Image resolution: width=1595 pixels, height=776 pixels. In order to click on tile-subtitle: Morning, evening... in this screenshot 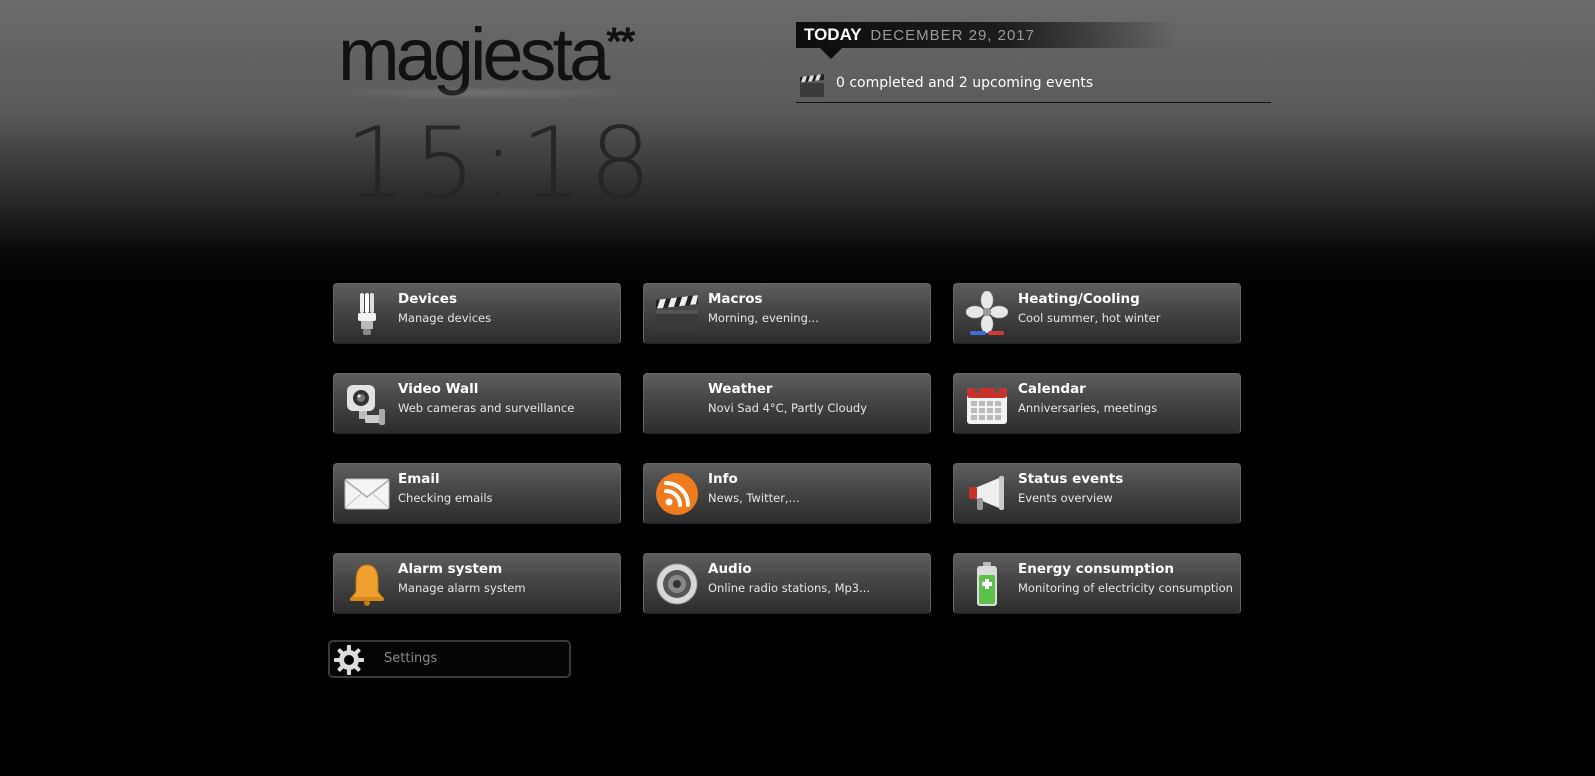, I will do `click(763, 318)`.